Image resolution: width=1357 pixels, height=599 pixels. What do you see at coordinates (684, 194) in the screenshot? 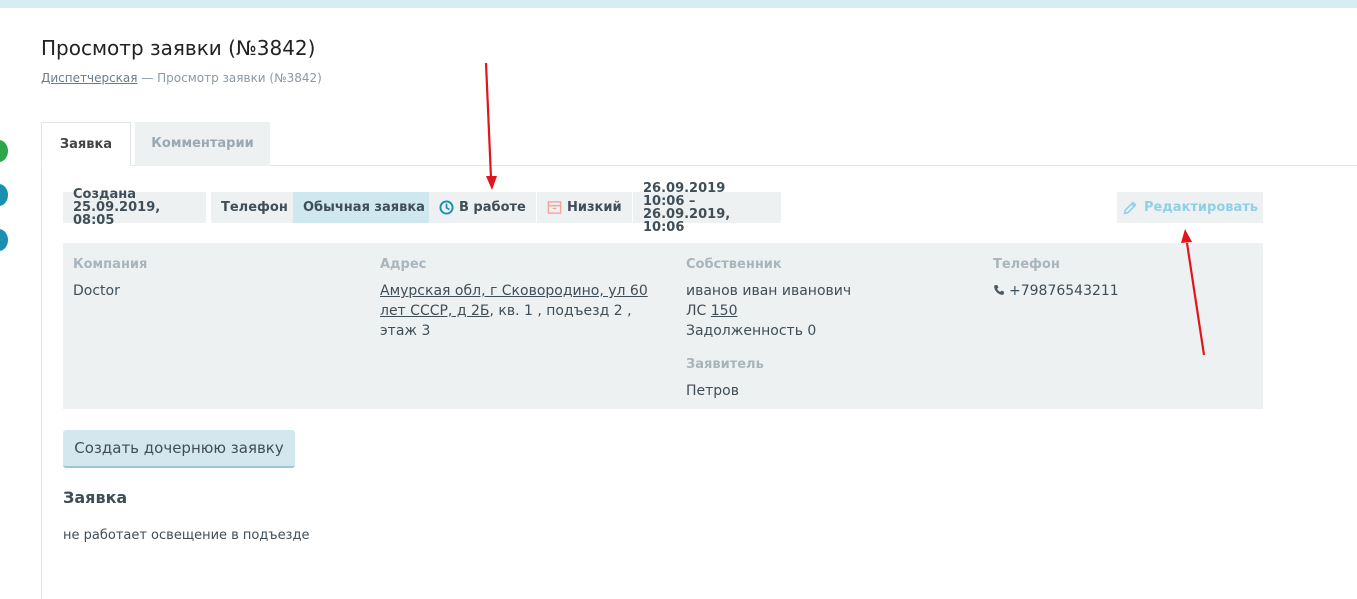
I see `period-start: 26.09.2019 10:06 –` at bounding box center [684, 194].